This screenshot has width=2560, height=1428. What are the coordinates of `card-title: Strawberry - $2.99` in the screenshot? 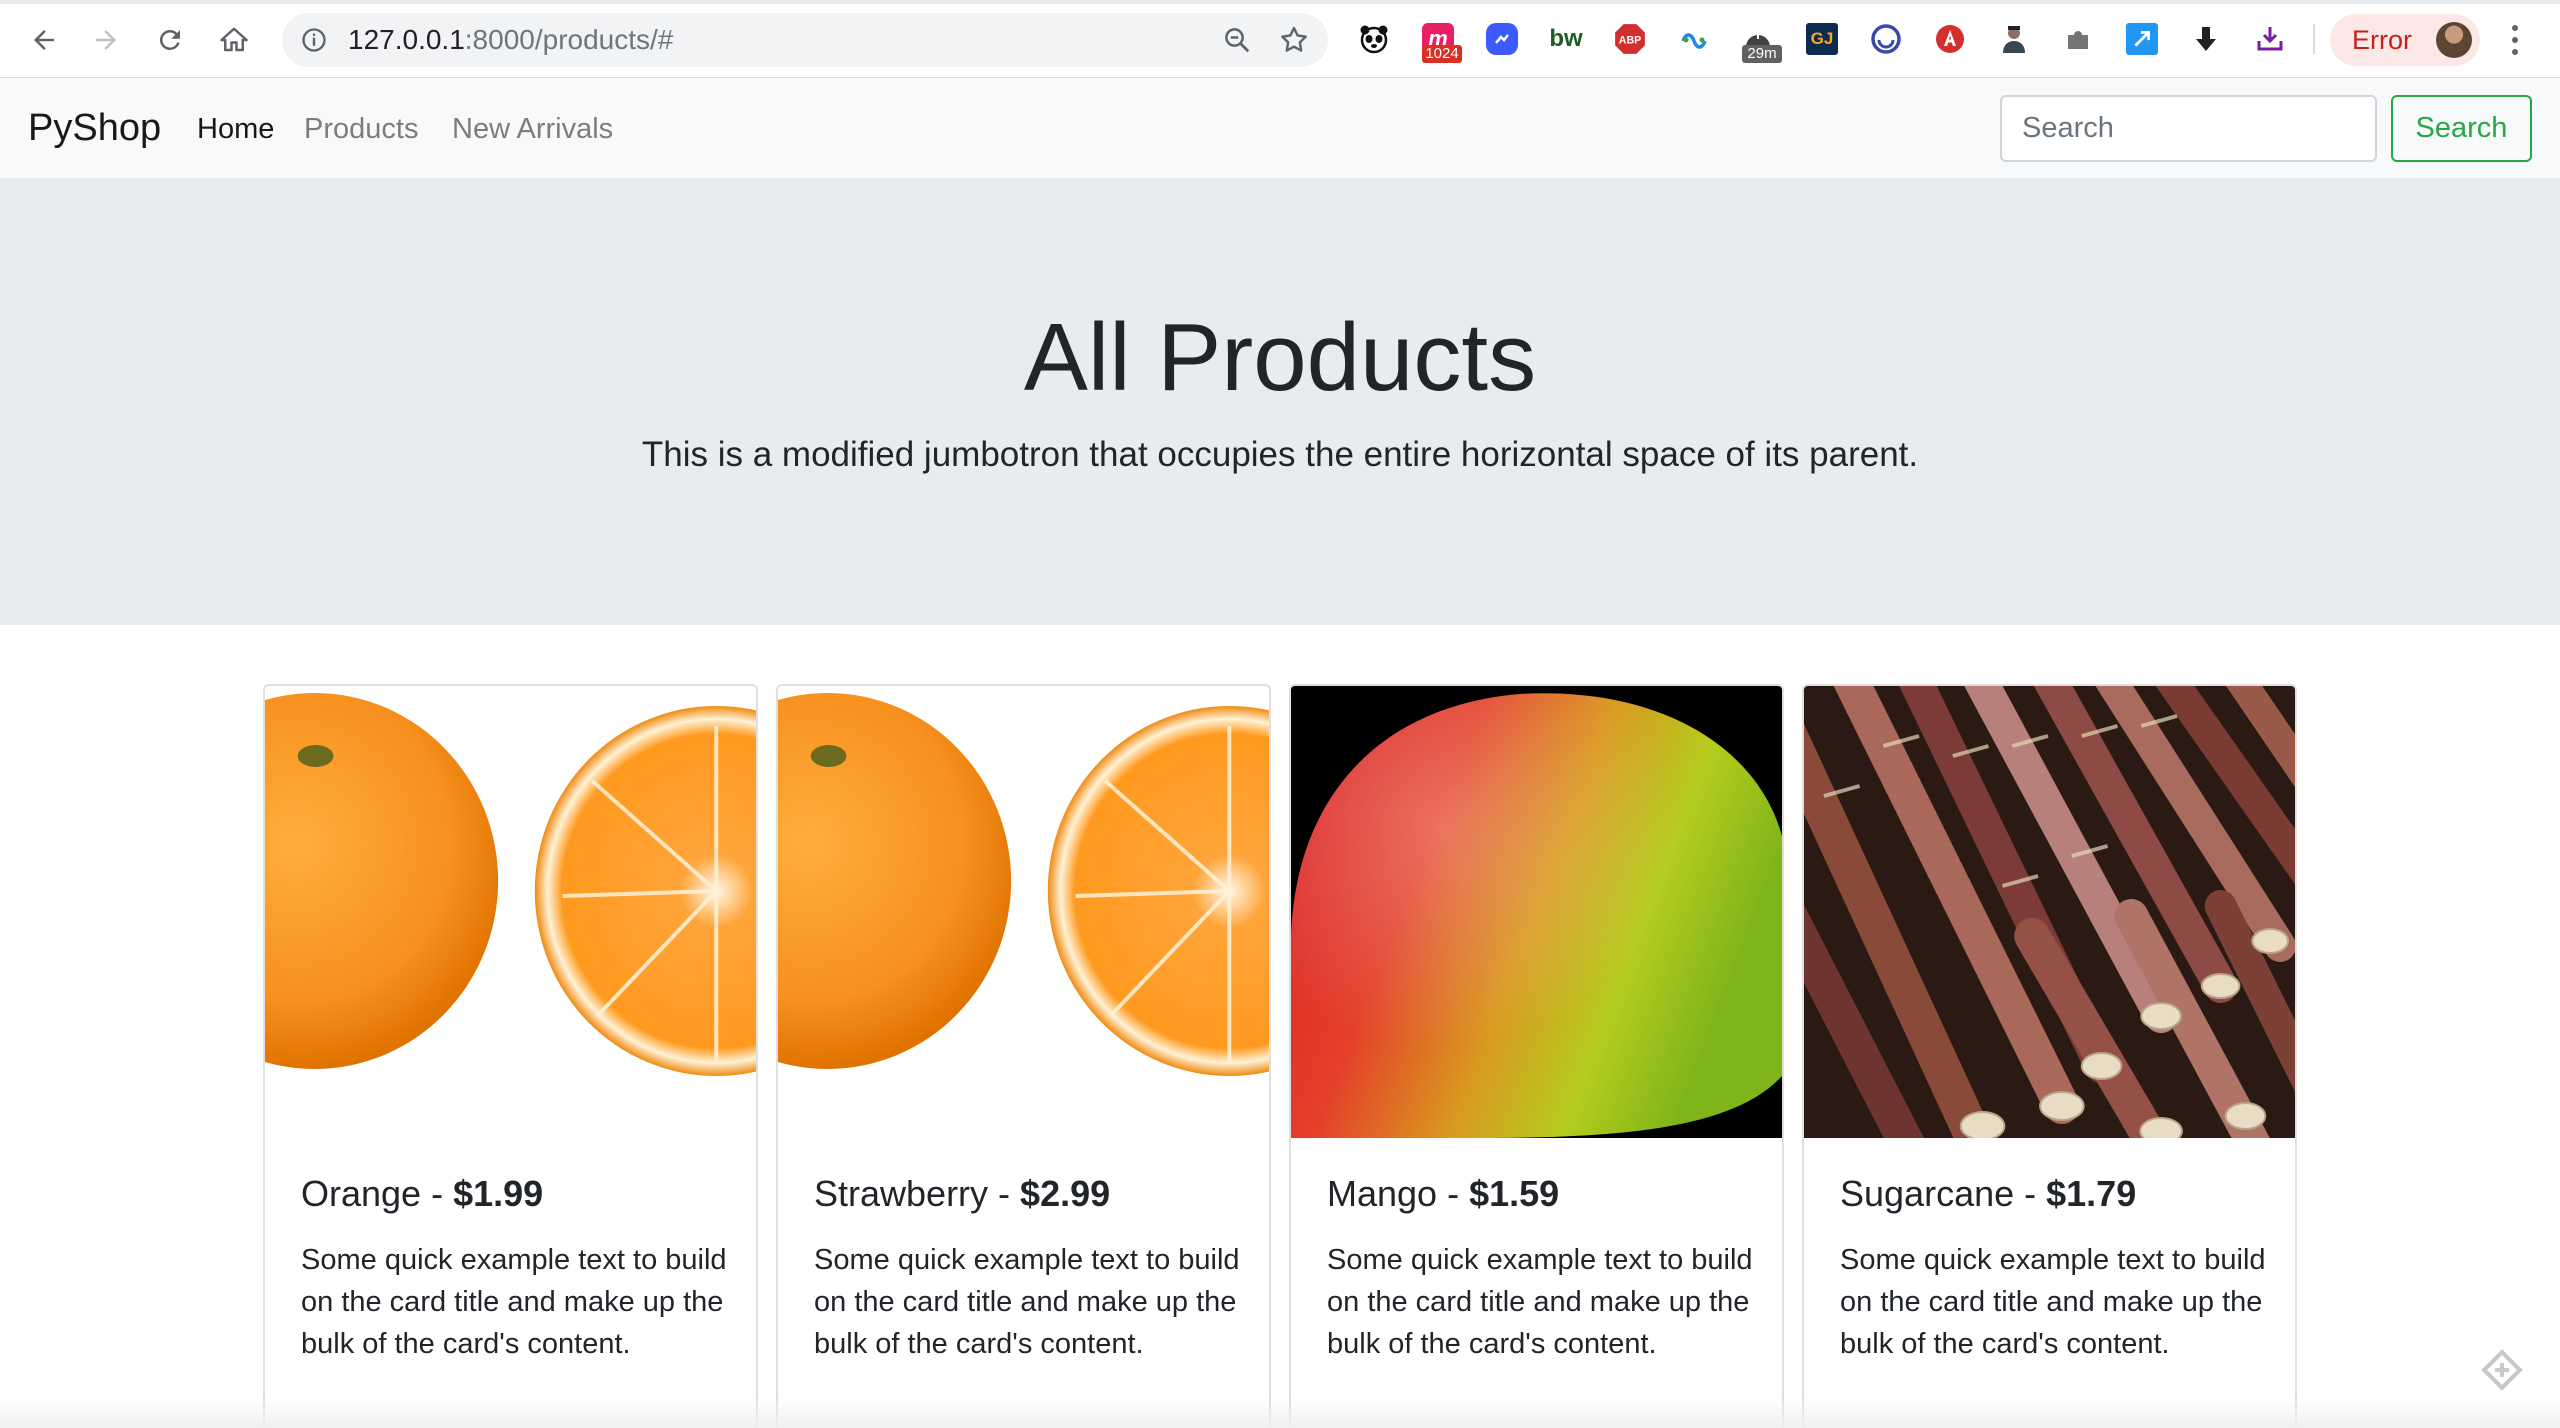 It's located at (962, 1194).